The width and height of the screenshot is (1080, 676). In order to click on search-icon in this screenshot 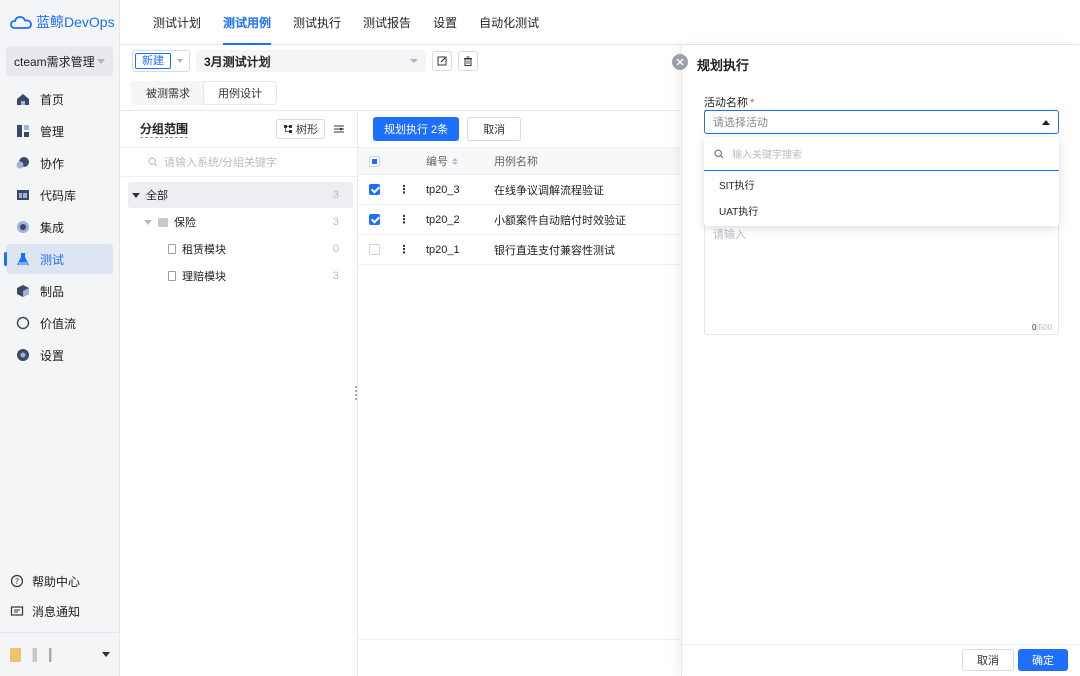, I will do `click(719, 153)`.